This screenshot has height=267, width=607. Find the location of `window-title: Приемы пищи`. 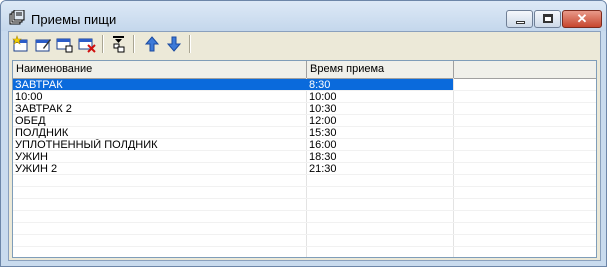

window-title: Приемы пищи is located at coordinates (74, 19).